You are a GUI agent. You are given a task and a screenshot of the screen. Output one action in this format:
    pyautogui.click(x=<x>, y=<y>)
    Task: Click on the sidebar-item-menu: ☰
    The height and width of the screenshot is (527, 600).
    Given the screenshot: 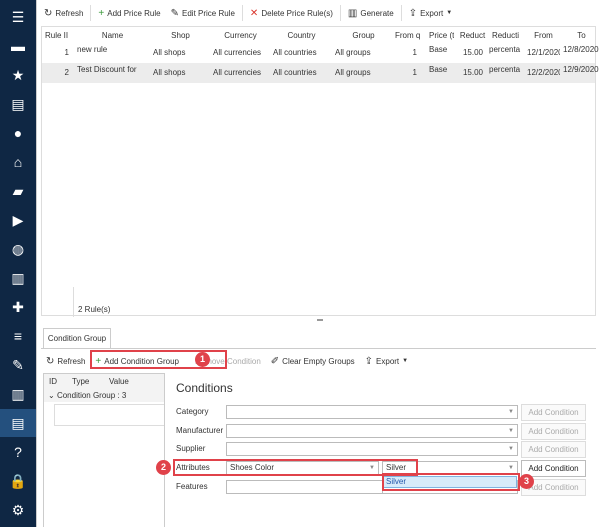 What is the action you would take?
    pyautogui.click(x=18, y=17)
    